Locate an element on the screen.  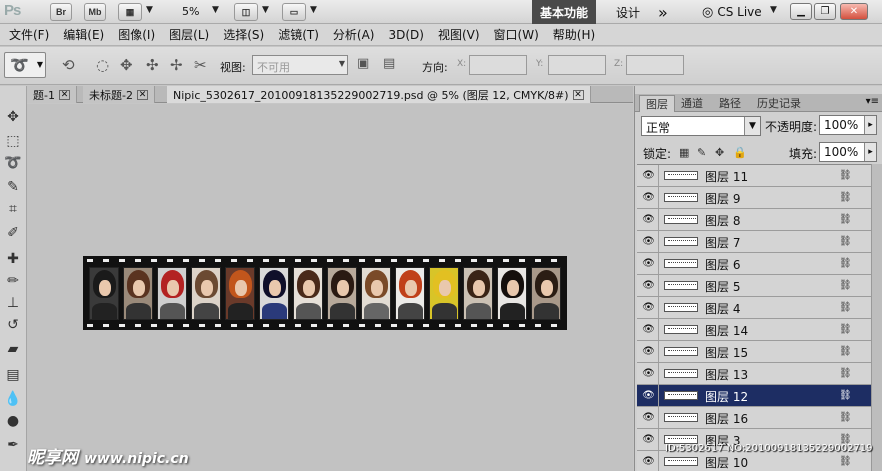
arrange-documents-button: ◫ is located at coordinates (246, 12).